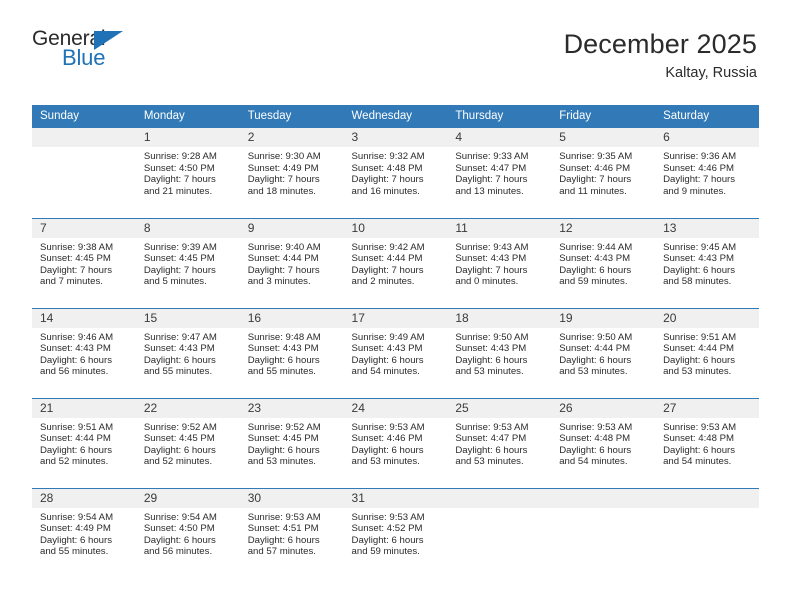 The height and width of the screenshot is (612, 792). What do you see at coordinates (388, 427) in the screenshot?
I see `sunrise-text: Sunrise: 9:53 AM` at bounding box center [388, 427].